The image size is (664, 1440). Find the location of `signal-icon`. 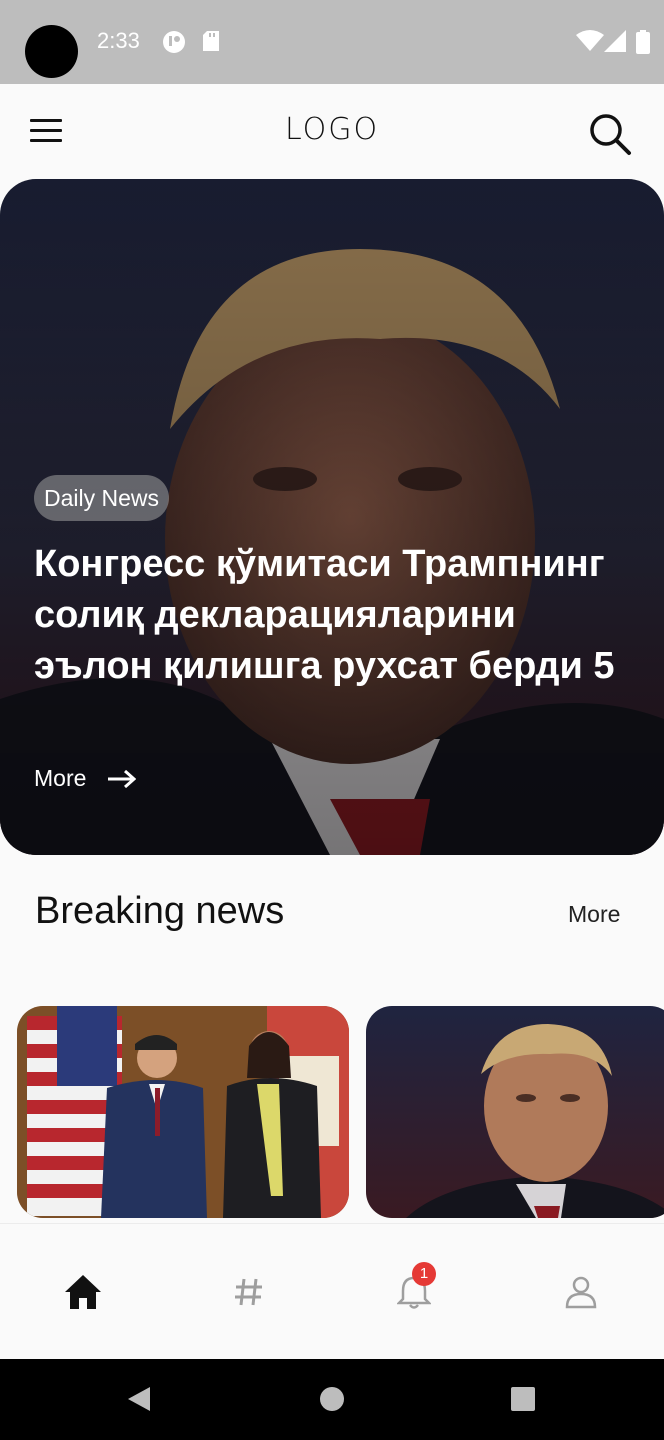

signal-icon is located at coordinates (615, 41).